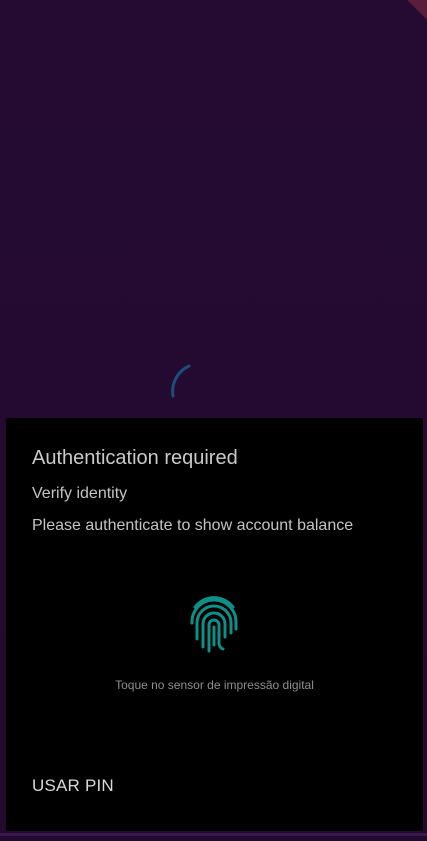 The height and width of the screenshot is (841, 427). Describe the element at coordinates (135, 458) in the screenshot. I see `dialog-title: Authentication required` at that location.